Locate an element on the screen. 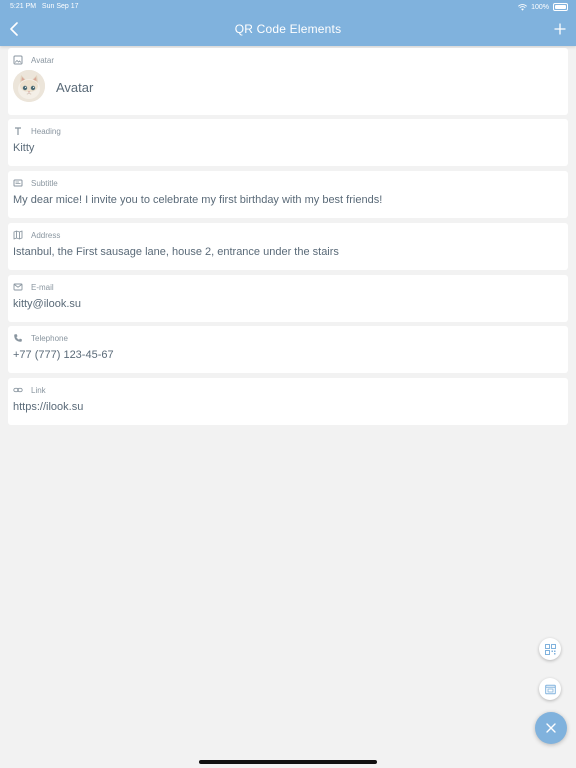 This screenshot has width=576, height=768. battery-icon is located at coordinates (560, 7).